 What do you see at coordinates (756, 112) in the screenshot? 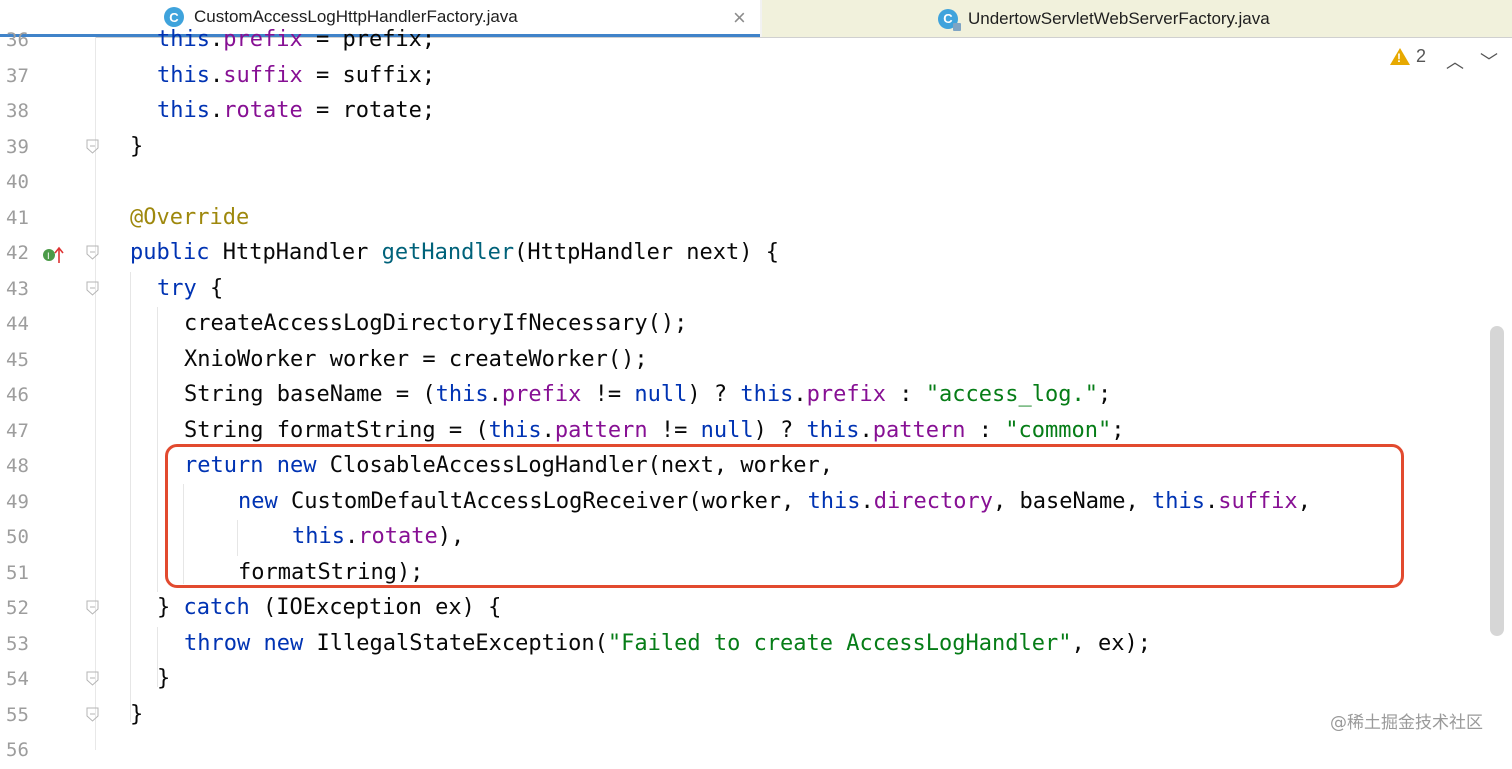
I see `code-line: 38 this.rotate = rotate;` at bounding box center [756, 112].